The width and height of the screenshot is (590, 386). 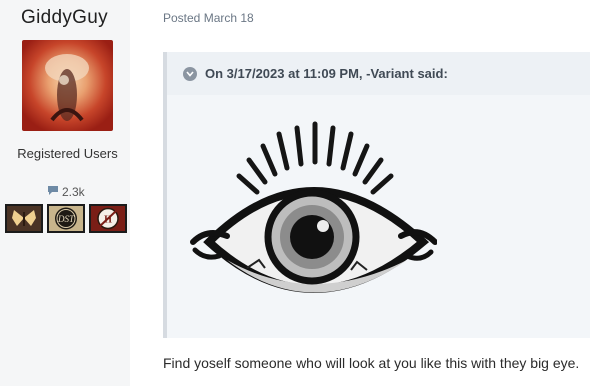 What do you see at coordinates (208, 18) in the screenshot?
I see `post-date: Posted March 18` at bounding box center [208, 18].